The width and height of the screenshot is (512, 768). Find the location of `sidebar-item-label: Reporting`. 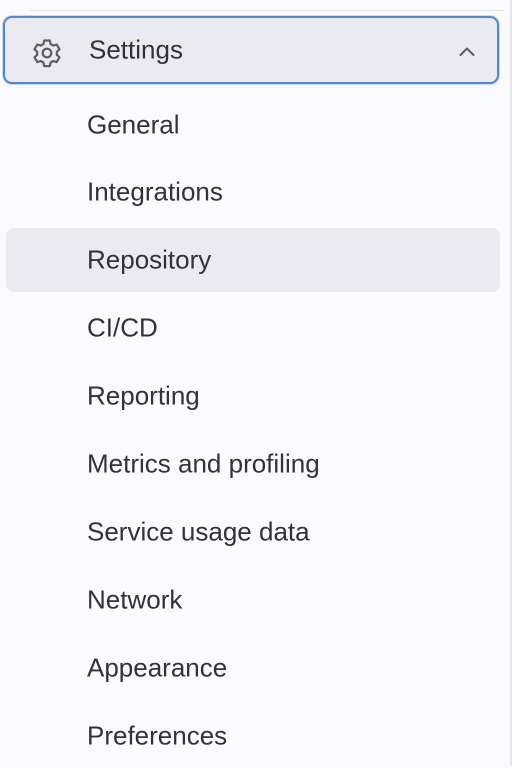

sidebar-item-label: Reporting is located at coordinates (143, 395).